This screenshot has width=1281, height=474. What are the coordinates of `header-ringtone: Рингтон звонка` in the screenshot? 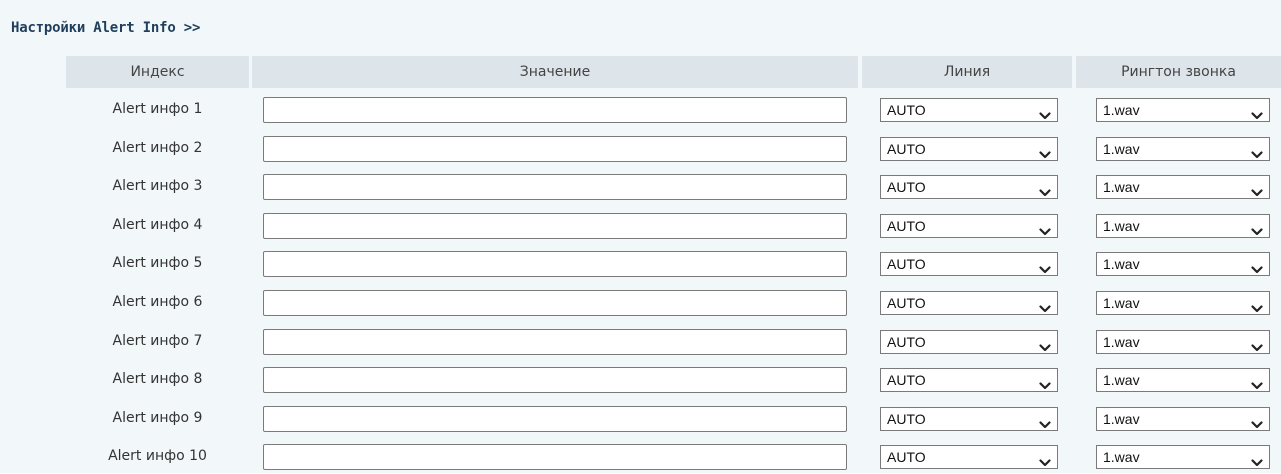 It's located at (1178, 72).